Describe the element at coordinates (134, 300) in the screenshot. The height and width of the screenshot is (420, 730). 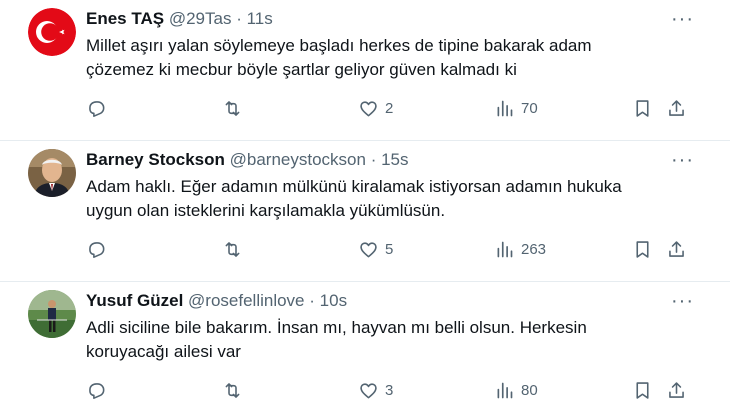
I see `display-name: Yusuf Güzel` at that location.